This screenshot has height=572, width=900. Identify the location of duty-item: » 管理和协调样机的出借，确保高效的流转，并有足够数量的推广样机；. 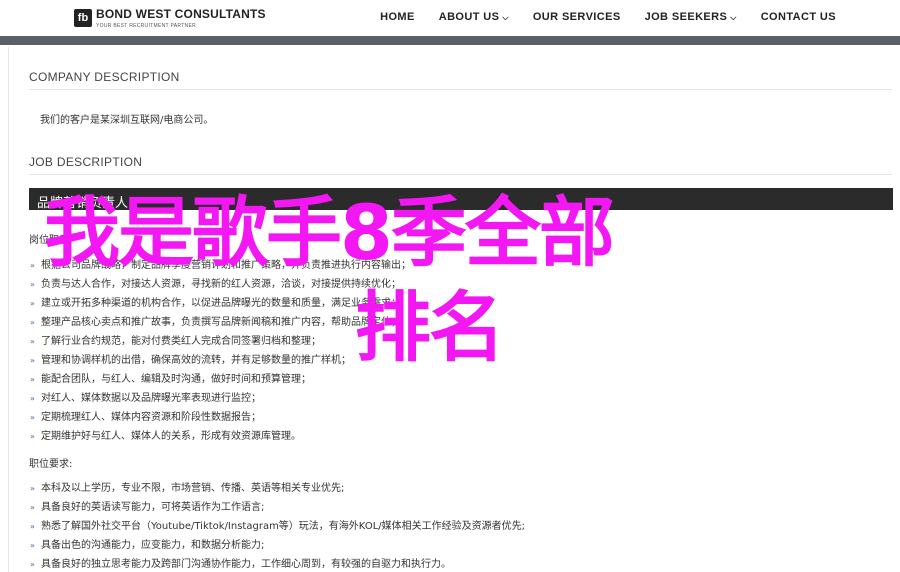
(190, 360).